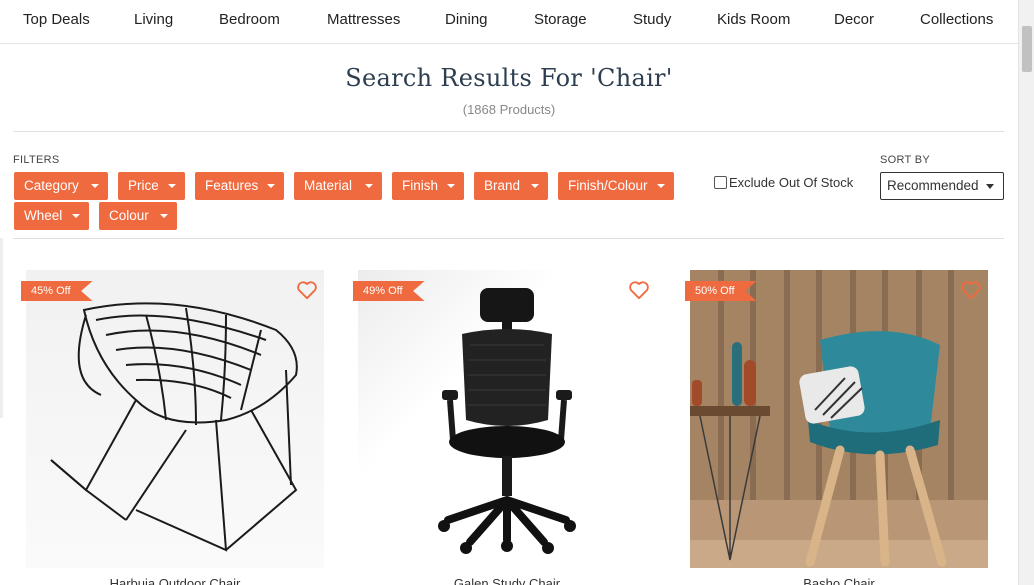 This screenshot has width=1034, height=585. Describe the element at coordinates (328, 185) in the screenshot. I see `filter-material-label: Material` at that location.